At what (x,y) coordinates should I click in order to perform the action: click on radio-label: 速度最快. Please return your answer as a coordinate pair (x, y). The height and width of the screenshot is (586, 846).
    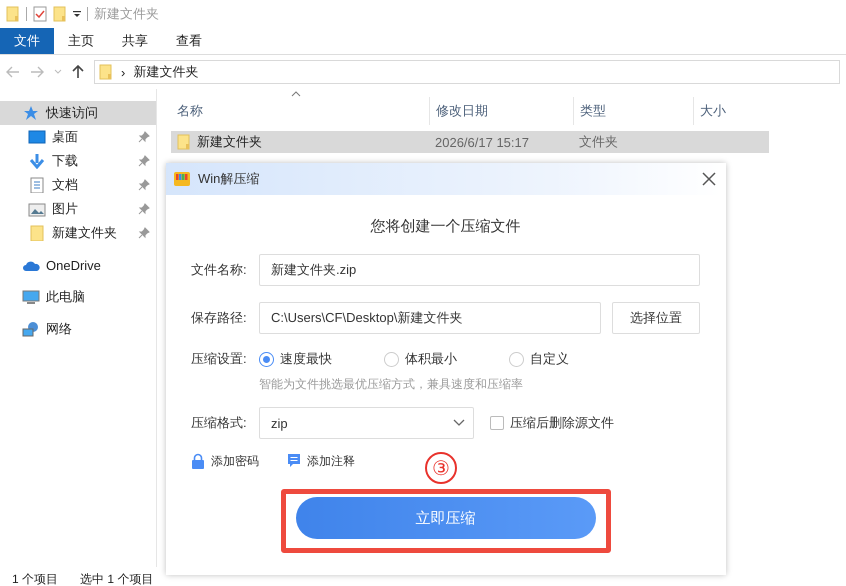
    Looking at the image, I should click on (306, 359).